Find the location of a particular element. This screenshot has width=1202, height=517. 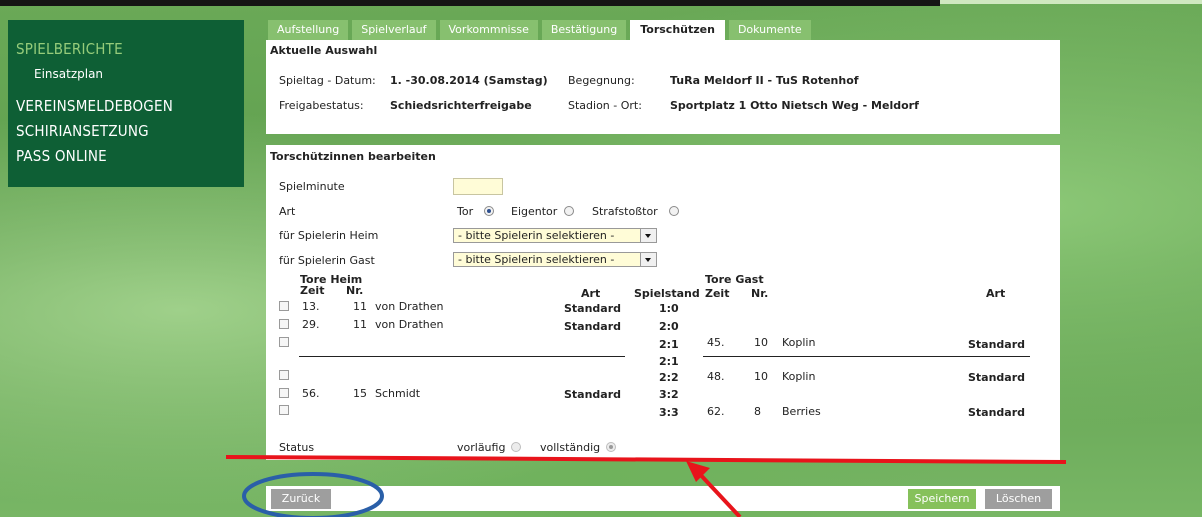

tab-torschuetzen: Torschützen is located at coordinates (677, 30).